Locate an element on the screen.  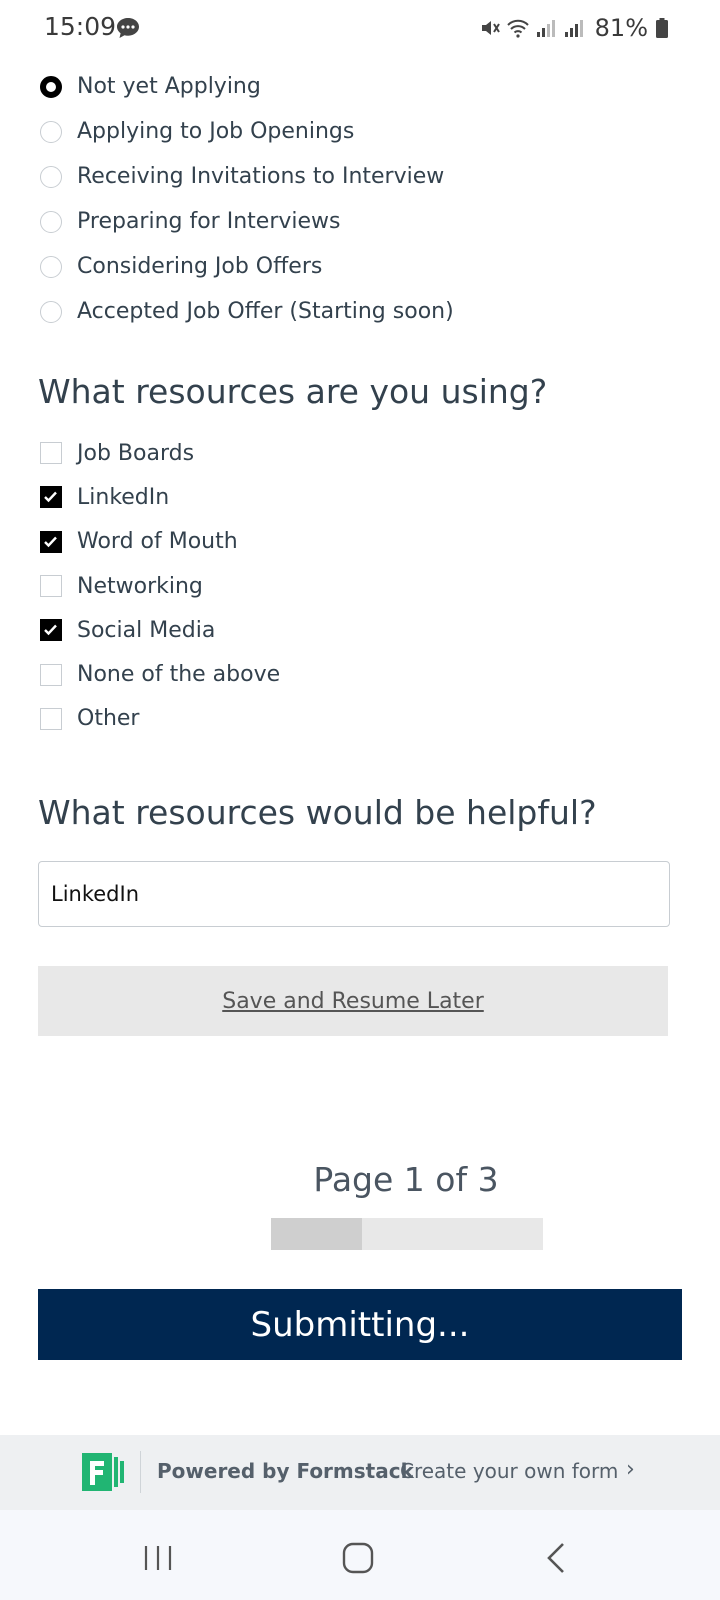
checkbox-label: Job Boards is located at coordinates (136, 453).